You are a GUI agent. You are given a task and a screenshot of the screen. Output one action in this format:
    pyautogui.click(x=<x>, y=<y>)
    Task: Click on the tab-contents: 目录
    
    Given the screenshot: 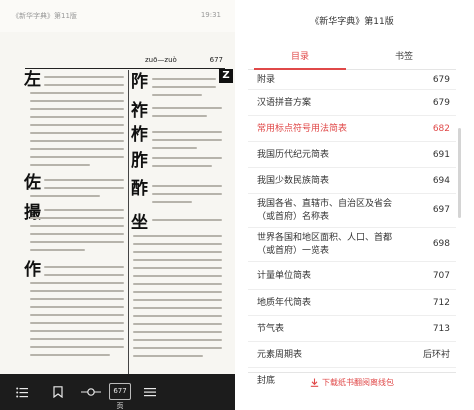 What is the action you would take?
    pyautogui.click(x=300, y=58)
    